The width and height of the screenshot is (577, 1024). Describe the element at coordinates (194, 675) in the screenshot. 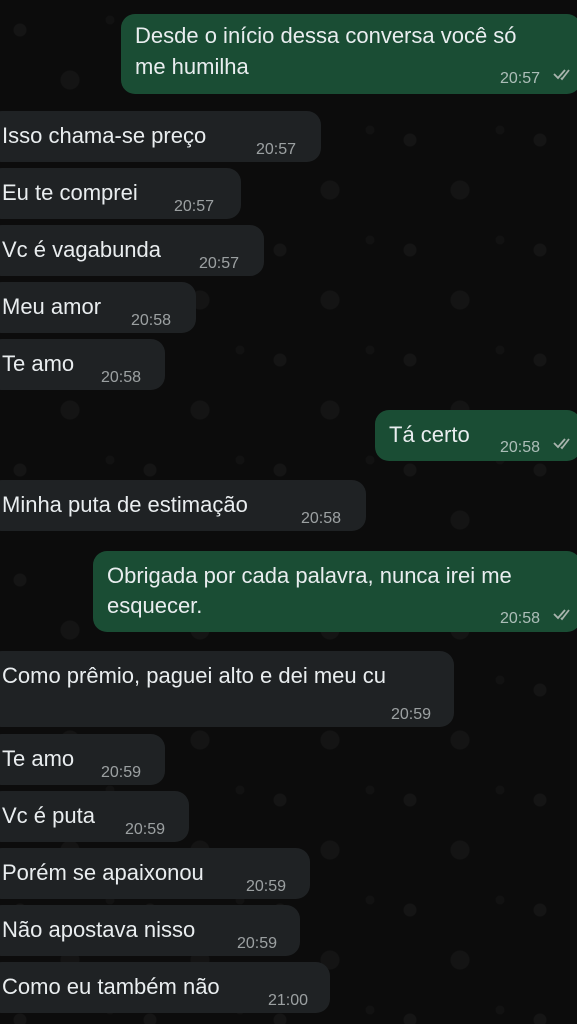

I see `message-text: Como prêmio, paguei alto e dei meu cu` at that location.